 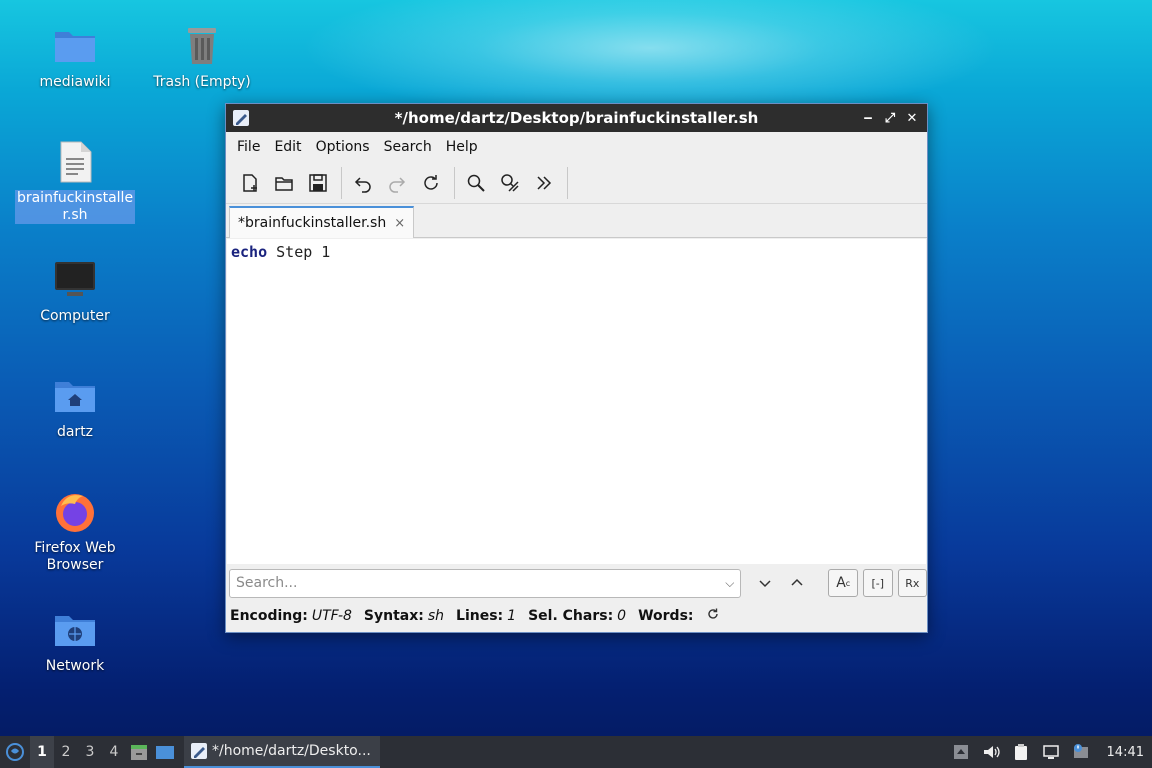 What do you see at coordinates (42, 752) in the screenshot?
I see `workspace-1: 1` at bounding box center [42, 752].